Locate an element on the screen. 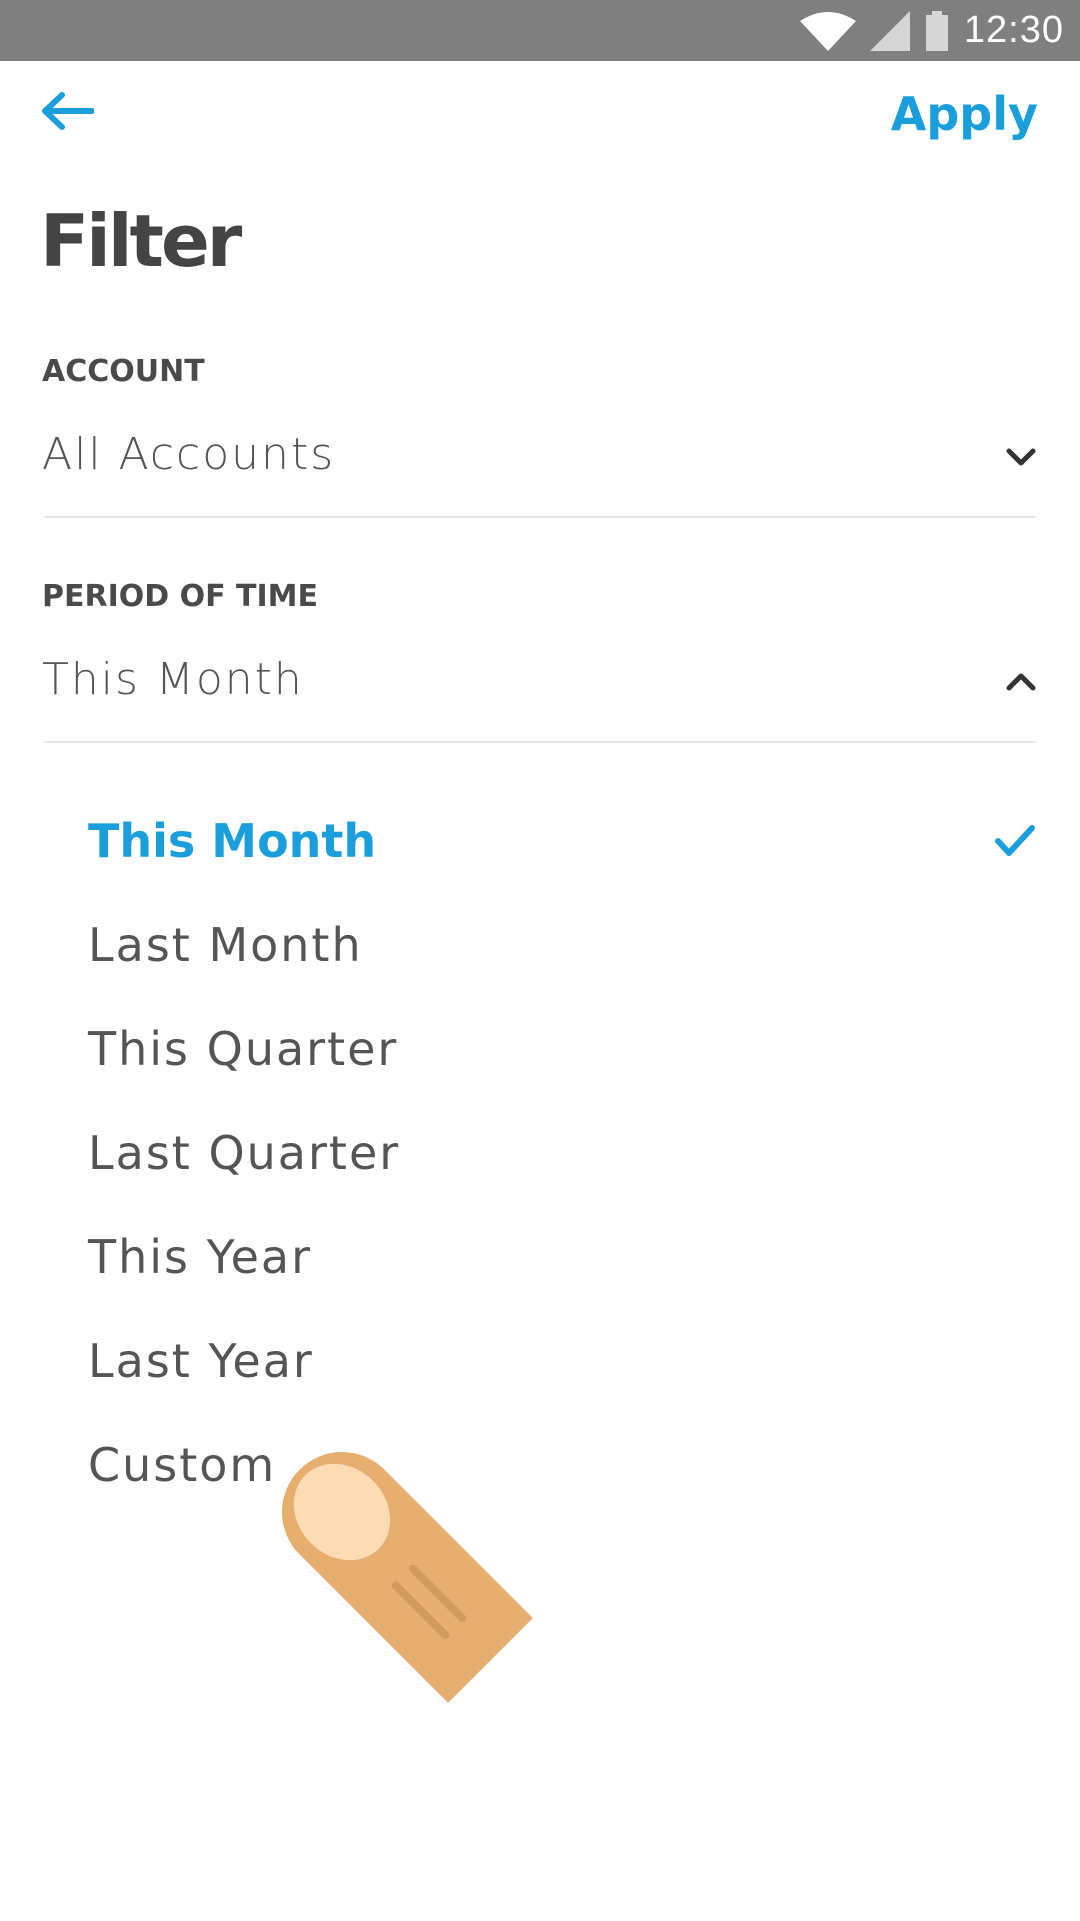 The height and width of the screenshot is (1921, 1080). option-label: This Quarter is located at coordinates (243, 1049).